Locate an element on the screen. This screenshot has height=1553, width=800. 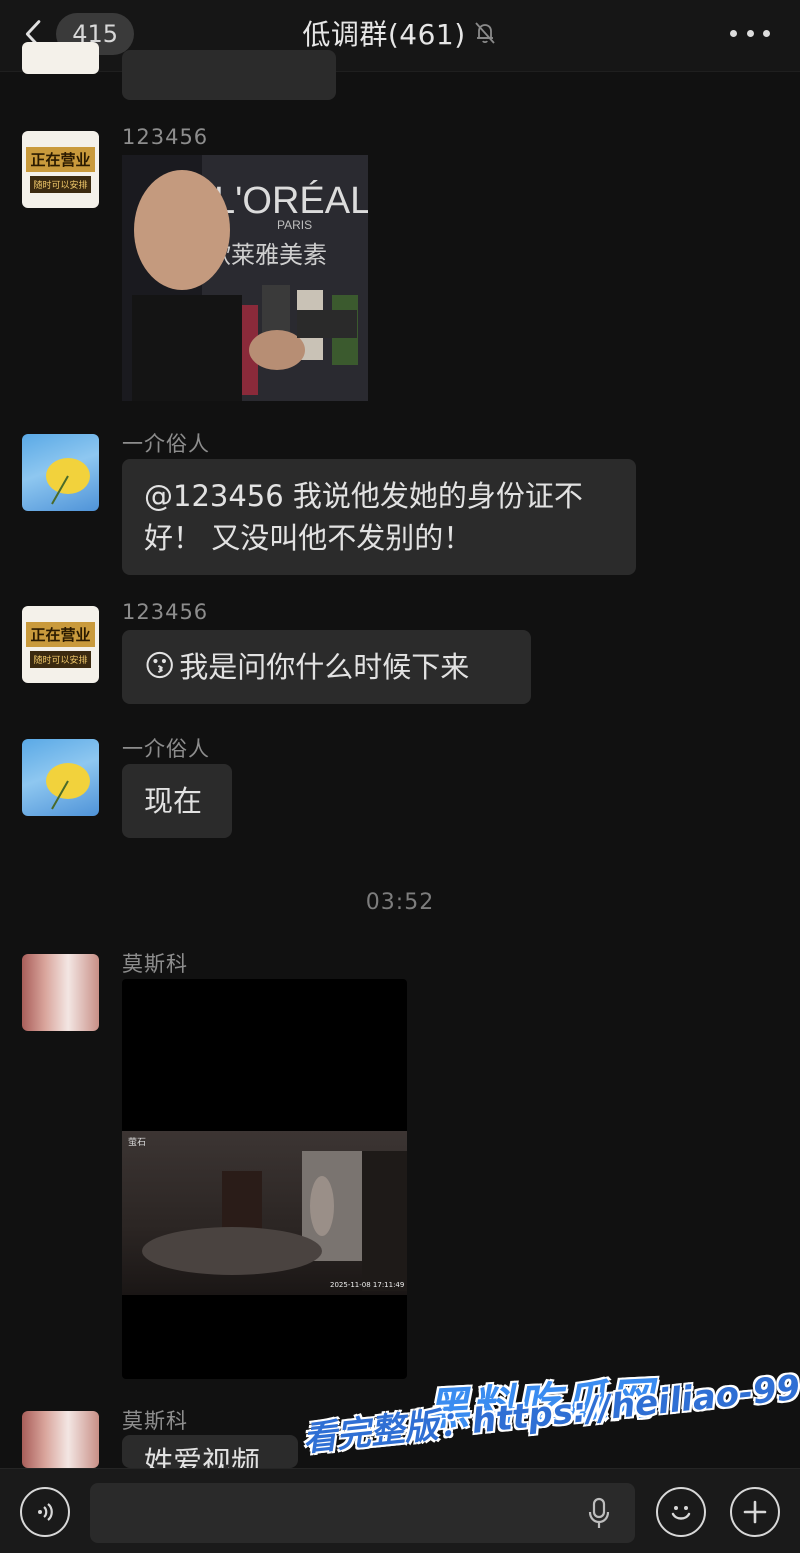
message-bubble: 😗 我是问你什么时候下来 is located at coordinates (326, 667).